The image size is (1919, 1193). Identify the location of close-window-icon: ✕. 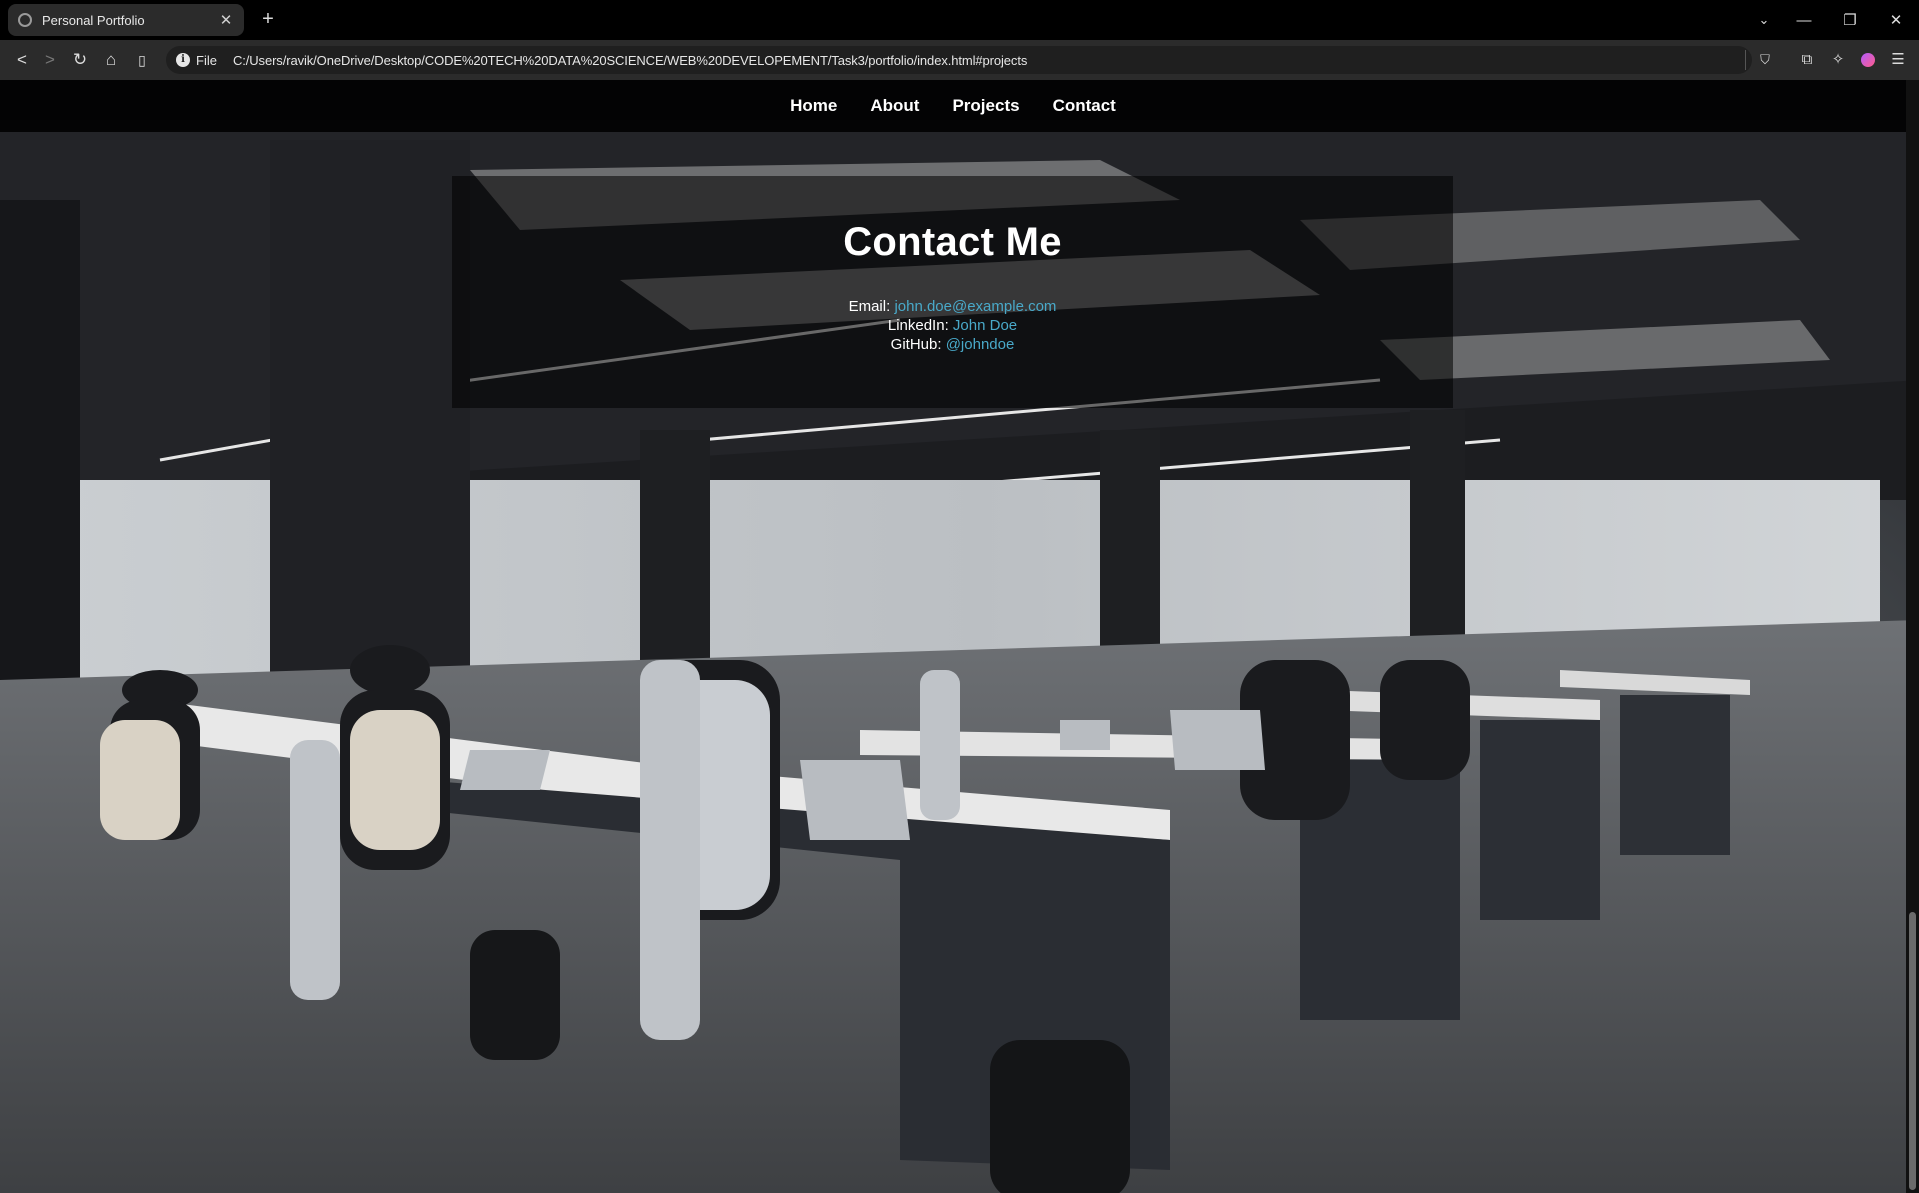
(1896, 20).